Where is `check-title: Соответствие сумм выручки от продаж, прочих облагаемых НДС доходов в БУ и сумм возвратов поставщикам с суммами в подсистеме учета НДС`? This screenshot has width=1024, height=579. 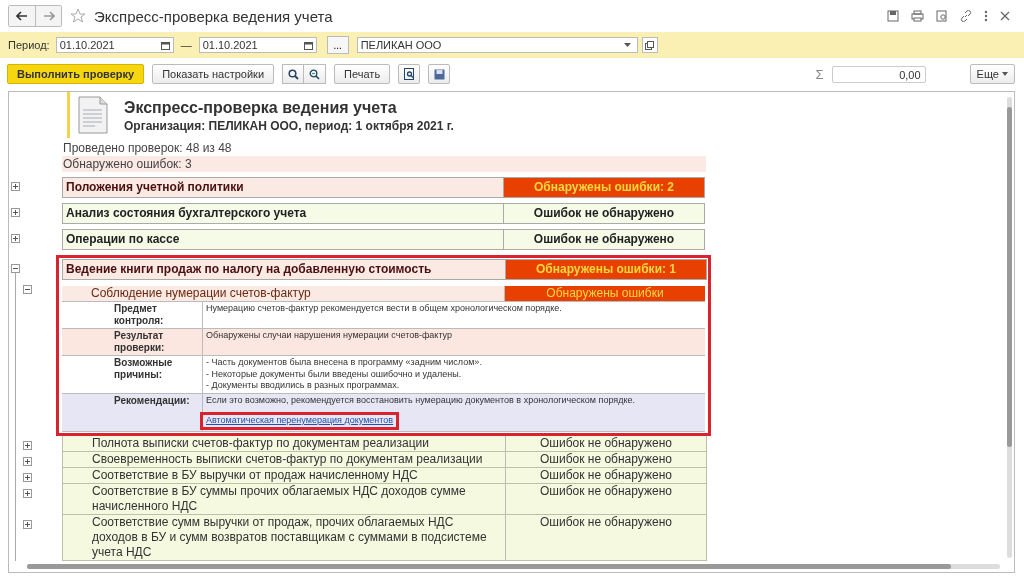 check-title: Соответствие сумм выручки от продаж, прочих облагаемых НДС доходов в БУ и сумм возвратов поставщикам с суммами в подсистеме учета НДС is located at coordinates (289, 537).